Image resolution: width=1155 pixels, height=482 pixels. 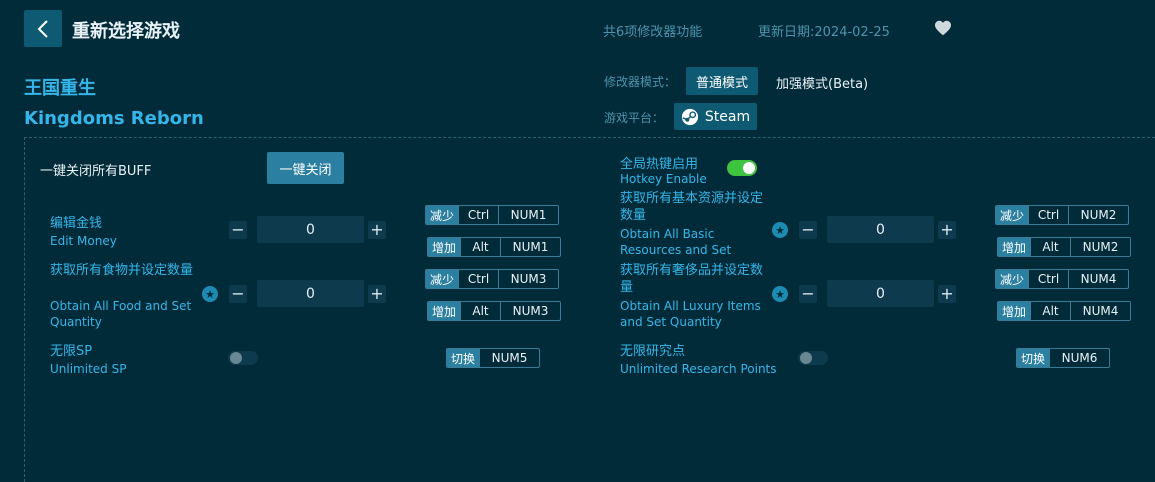 I want to click on option-basic-resources-label-cn: 获取所有基本资源并设定数量, so click(x=695, y=207).